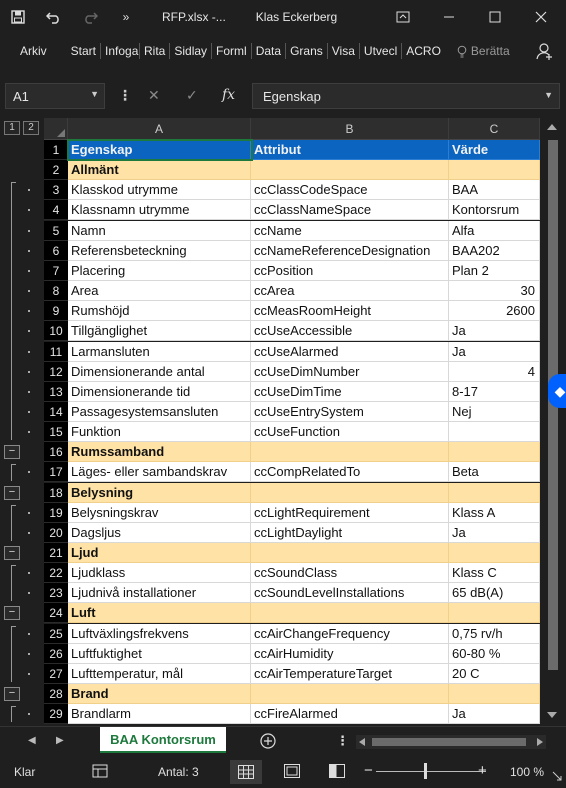  Describe the element at coordinates (159, 573) in the screenshot. I see `cell-egenskap: Ljudklass` at that location.